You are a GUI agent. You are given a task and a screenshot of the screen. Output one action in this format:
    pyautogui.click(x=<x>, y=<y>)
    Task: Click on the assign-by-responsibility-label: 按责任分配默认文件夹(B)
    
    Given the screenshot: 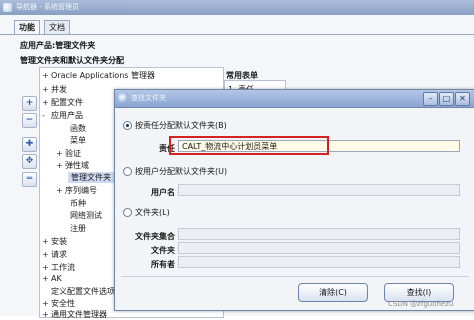 What is the action you would take?
    pyautogui.click(x=181, y=125)
    